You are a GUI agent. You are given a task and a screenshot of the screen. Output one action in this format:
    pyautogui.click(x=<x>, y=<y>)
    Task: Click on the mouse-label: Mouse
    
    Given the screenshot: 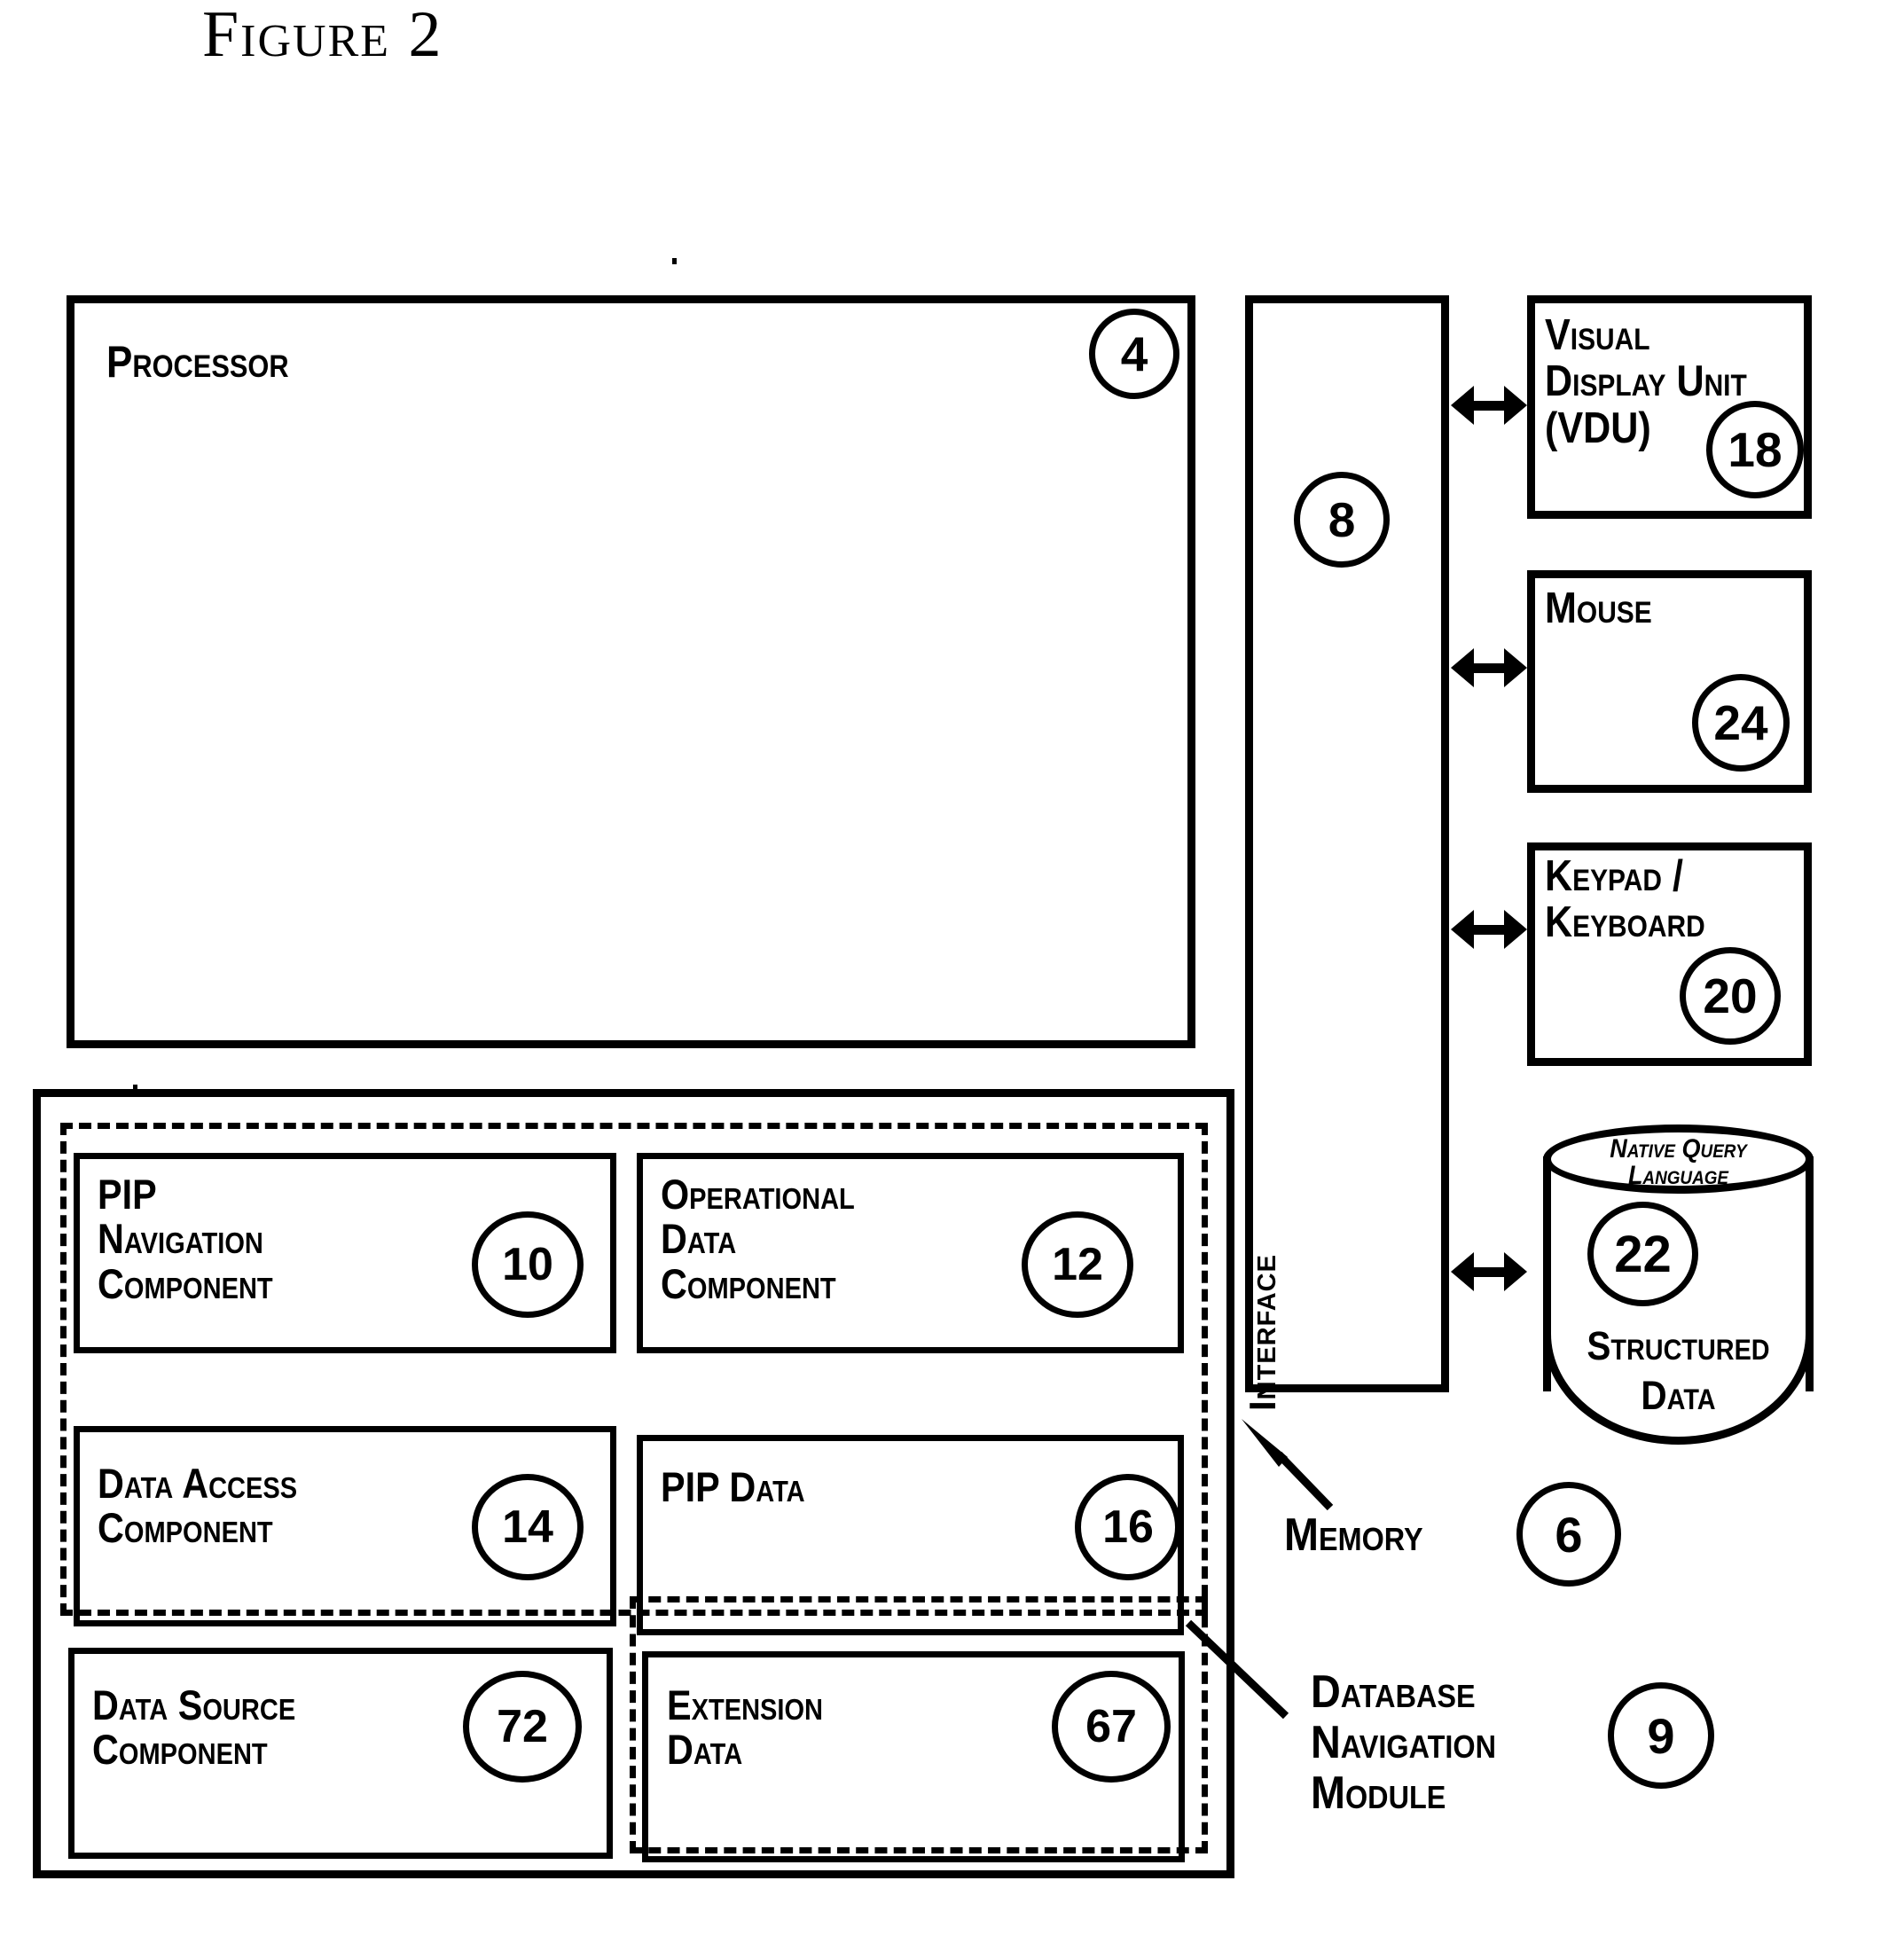 What is the action you would take?
    pyautogui.click(x=1599, y=608)
    